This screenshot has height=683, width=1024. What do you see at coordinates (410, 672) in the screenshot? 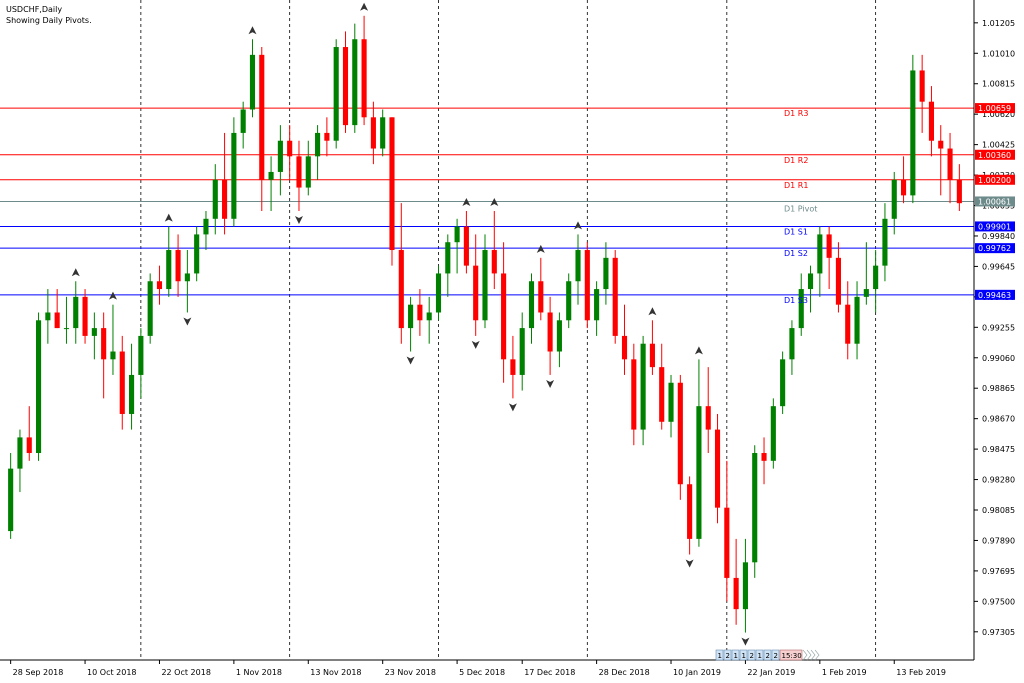
I see `x-tick-label: 23 Nov 2018` at bounding box center [410, 672].